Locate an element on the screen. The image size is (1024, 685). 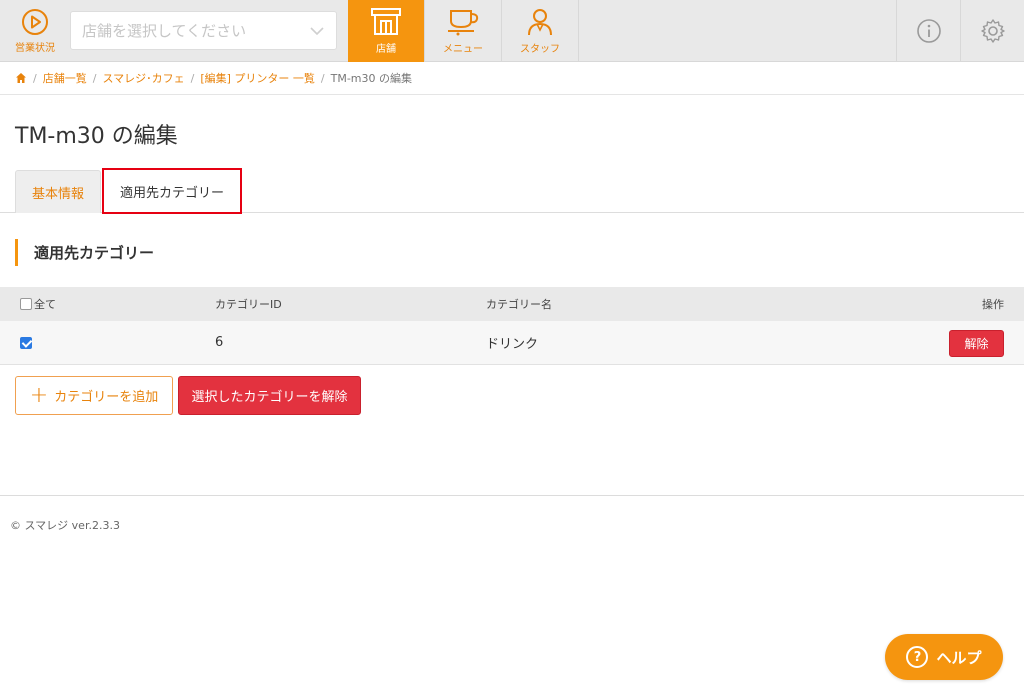
header-category-id: カテゴリーID is located at coordinates (248, 304).